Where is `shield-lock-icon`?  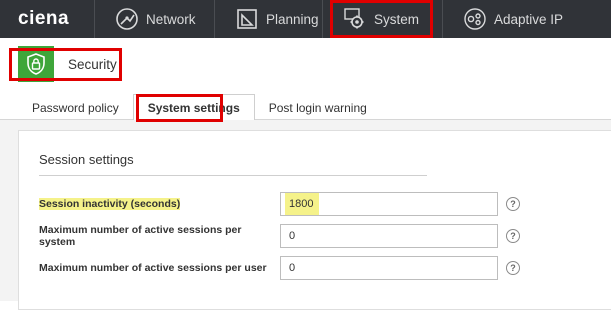 shield-lock-icon is located at coordinates (36, 64).